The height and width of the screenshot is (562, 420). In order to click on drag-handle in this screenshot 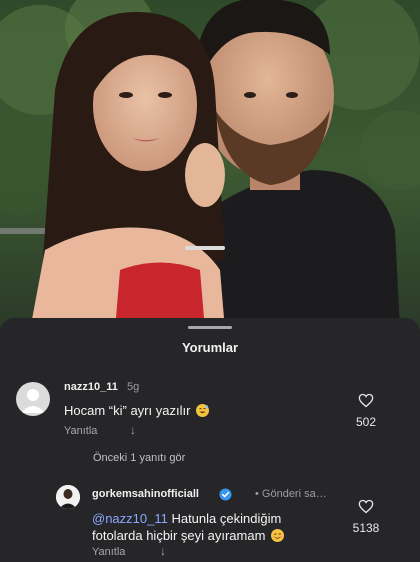, I will do `click(210, 327)`.